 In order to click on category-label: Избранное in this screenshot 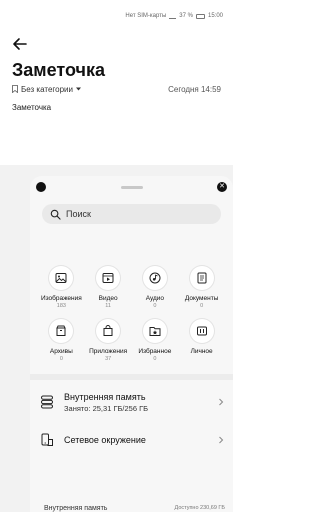, I will do `click(155, 351)`.